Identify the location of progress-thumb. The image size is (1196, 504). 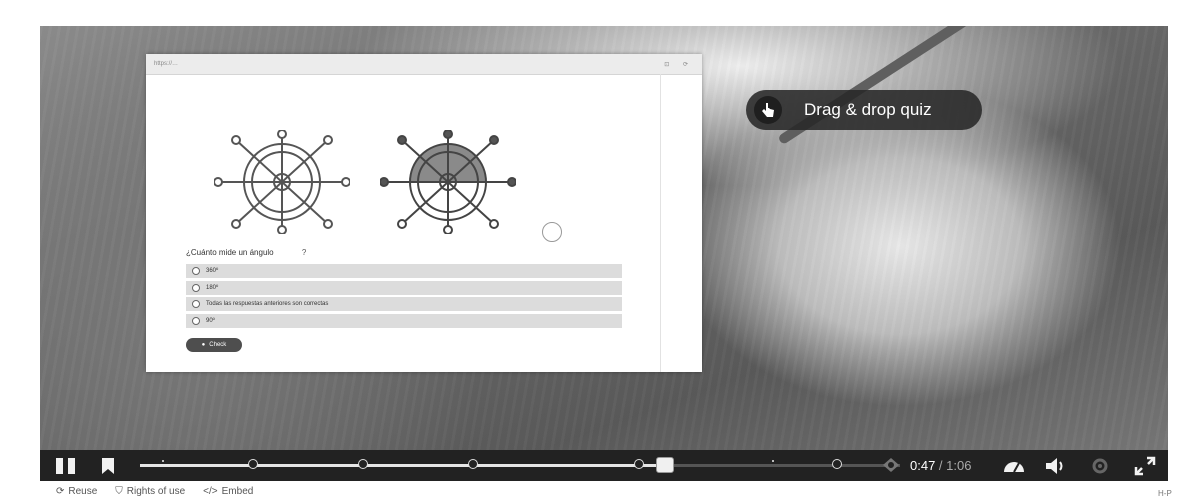
(665, 465).